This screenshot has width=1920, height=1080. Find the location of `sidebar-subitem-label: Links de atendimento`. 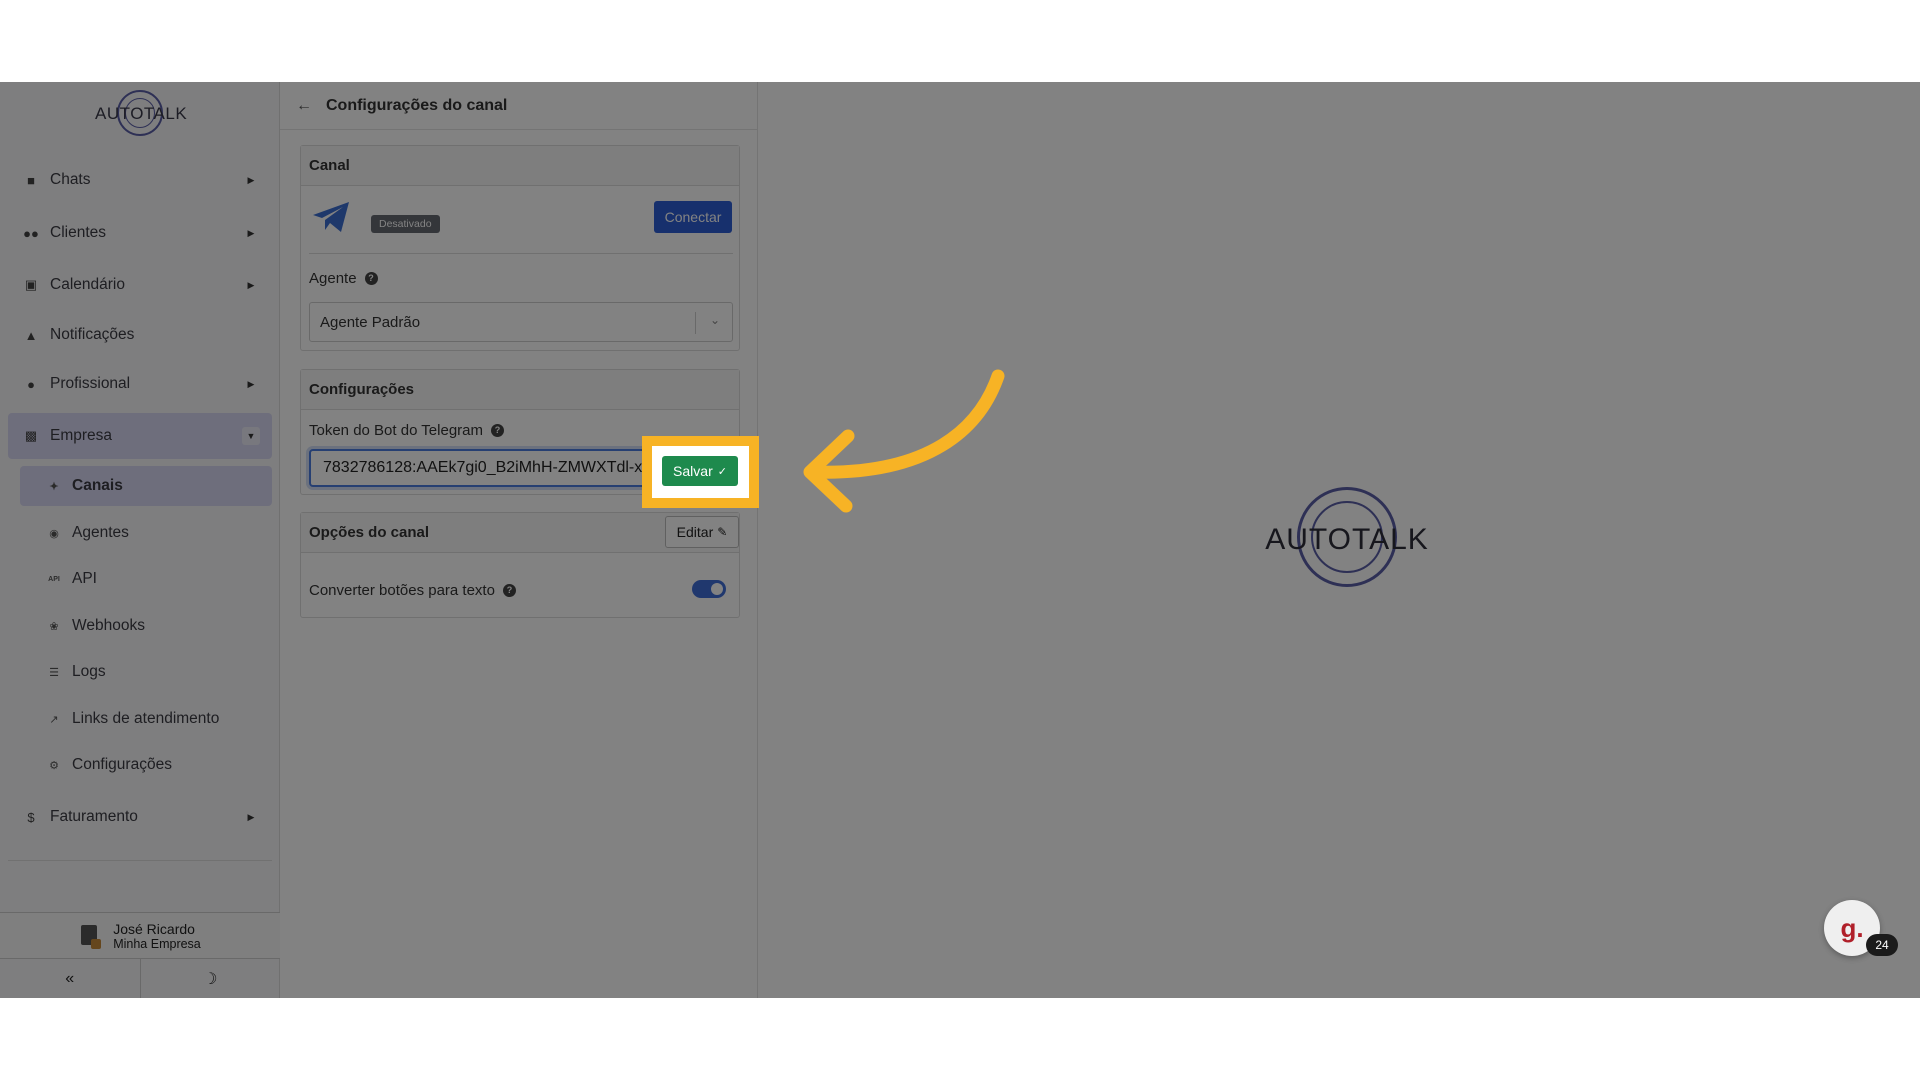

sidebar-subitem-label: Links de atendimento is located at coordinates (146, 718).